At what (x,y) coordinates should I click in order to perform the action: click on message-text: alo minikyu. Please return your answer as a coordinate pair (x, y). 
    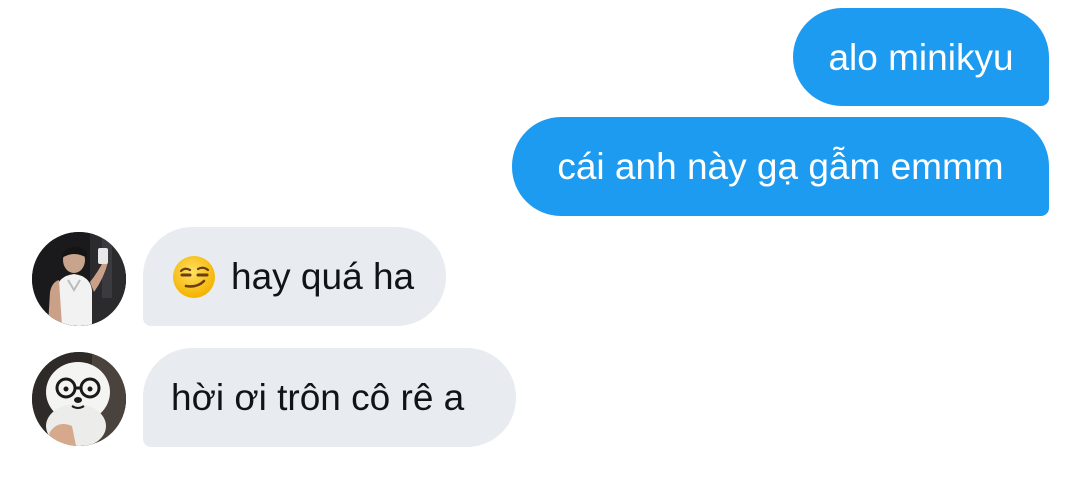
    Looking at the image, I should click on (921, 57).